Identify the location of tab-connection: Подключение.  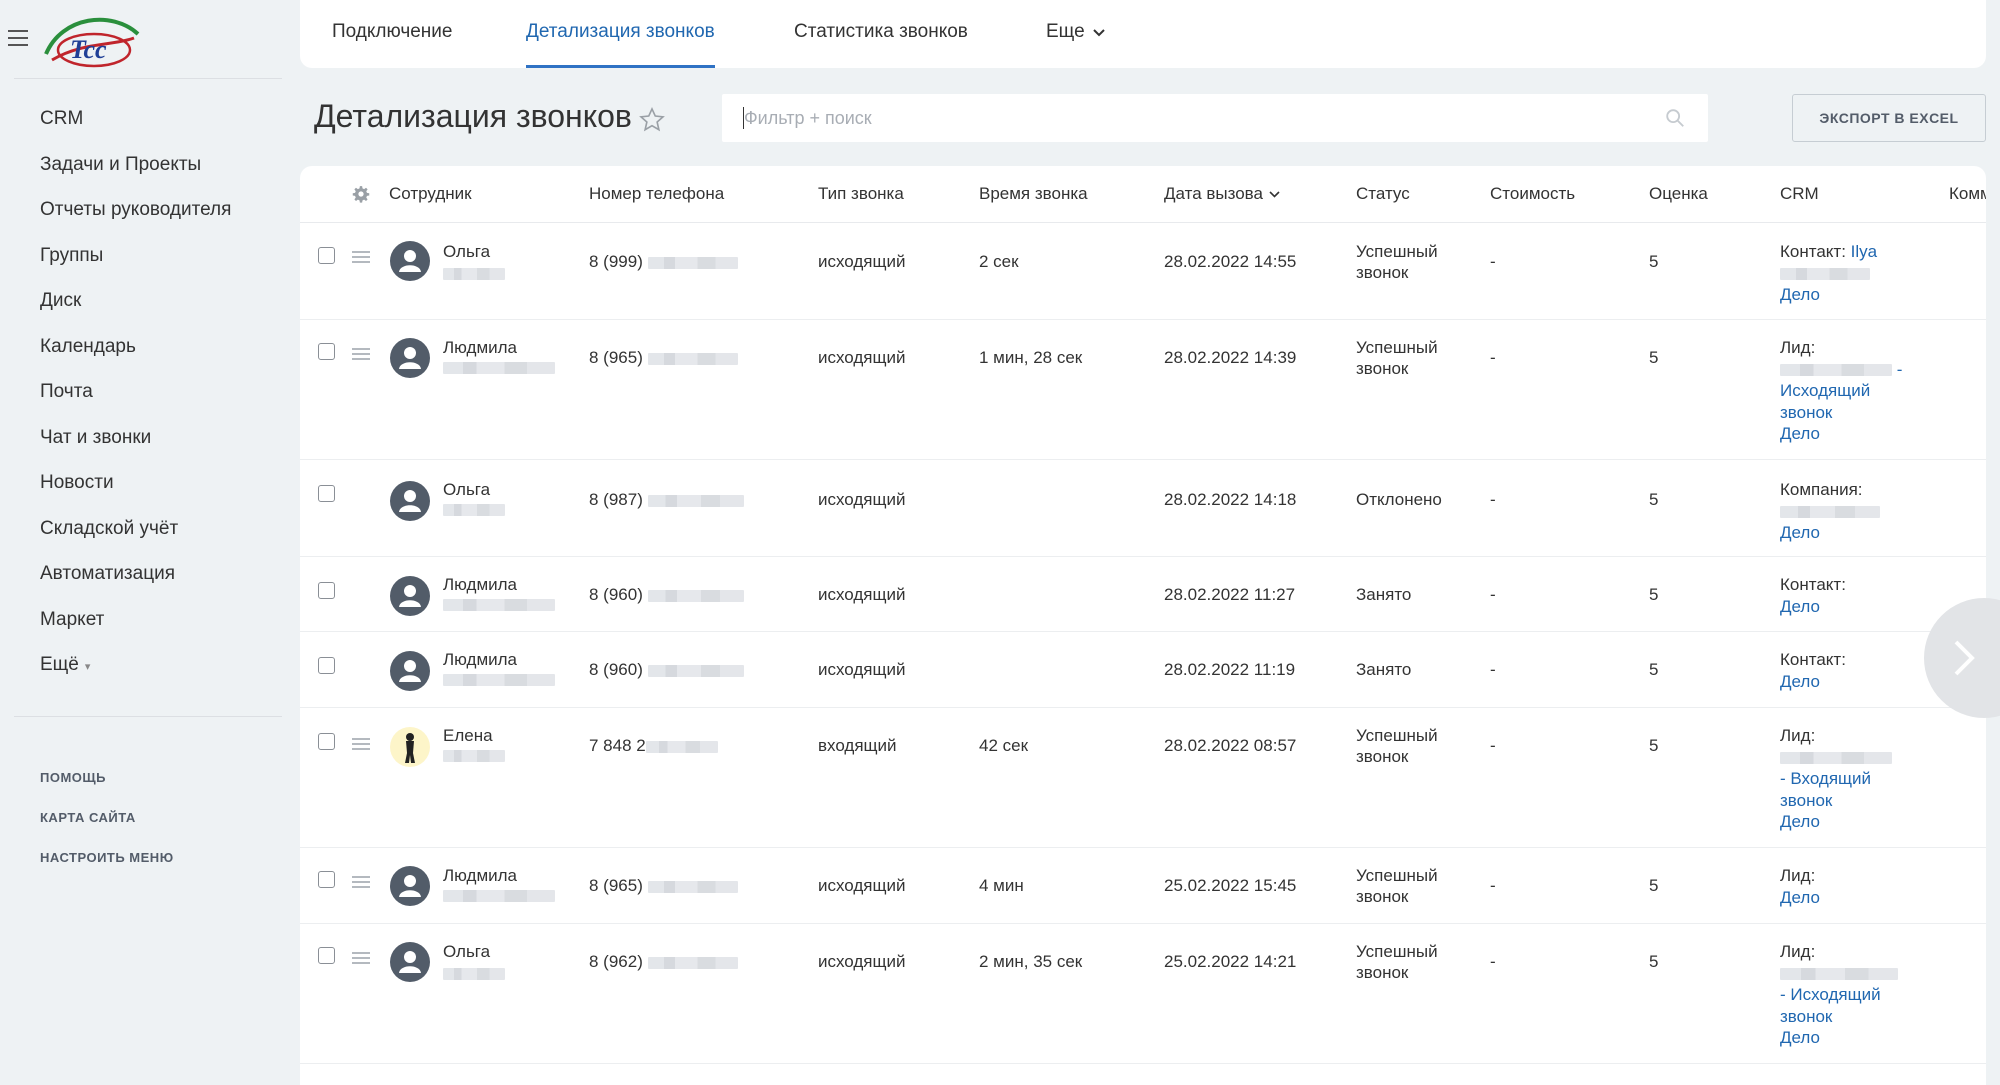
(392, 34).